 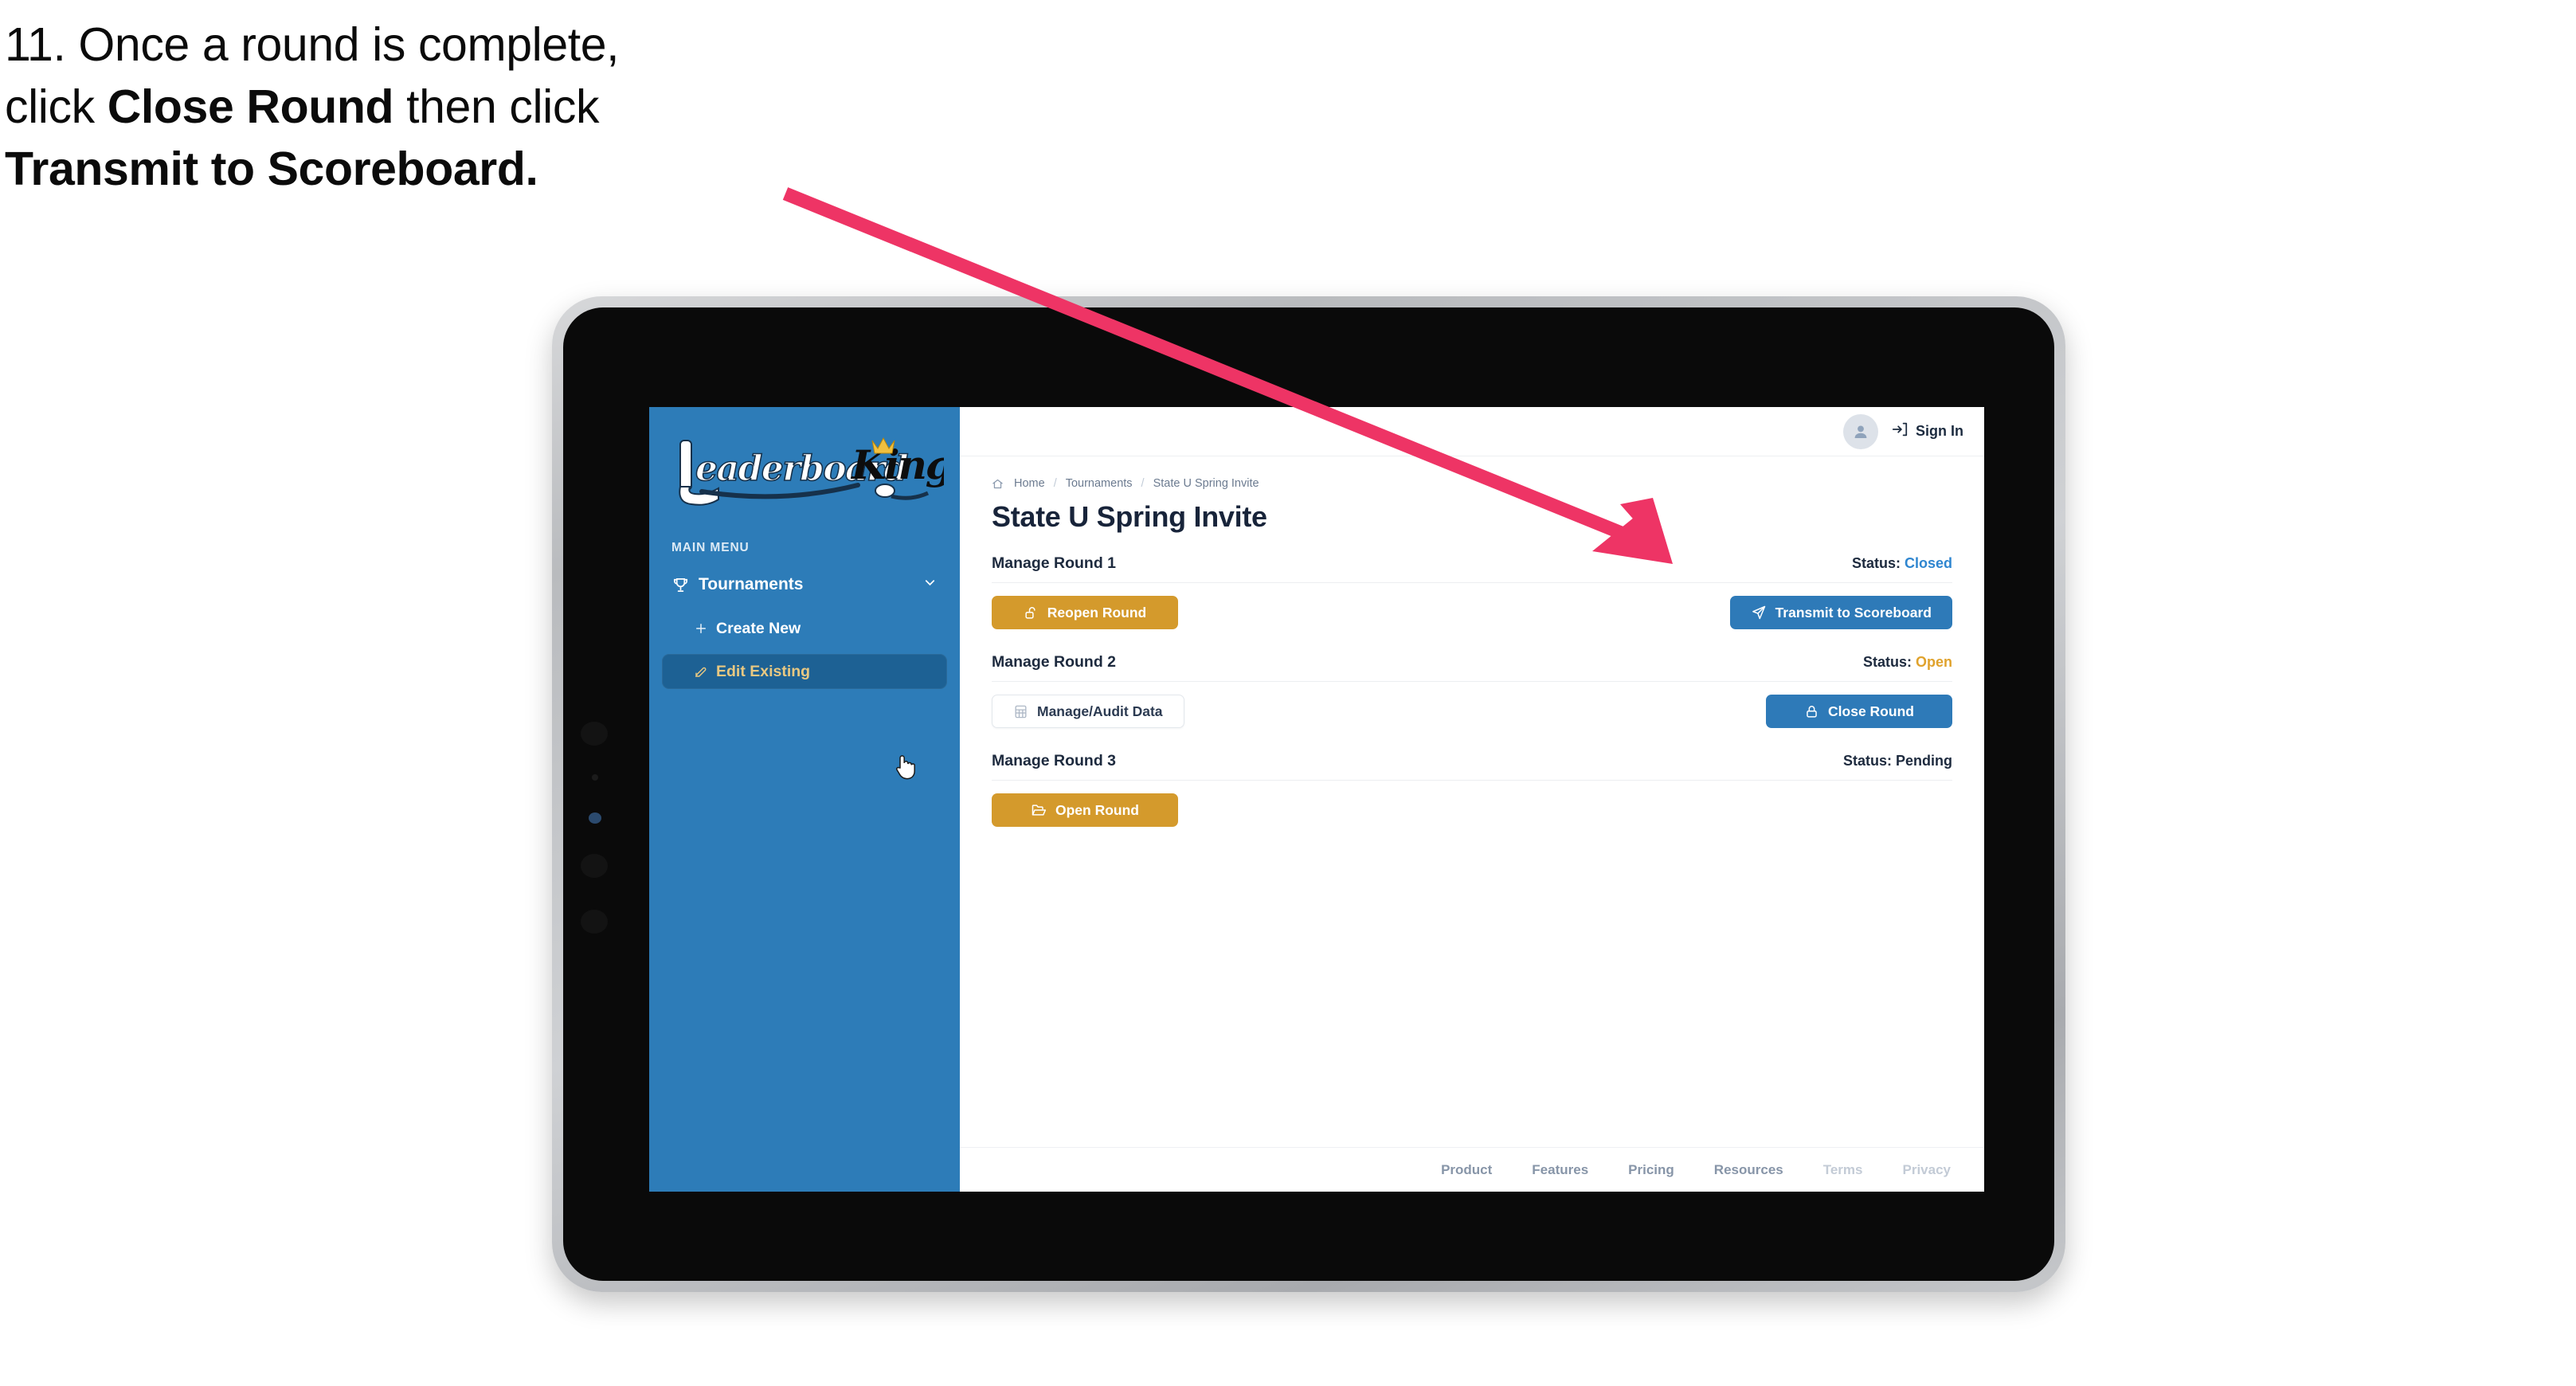 What do you see at coordinates (1900, 431) in the screenshot?
I see `sign-in-arrow-icon` at bounding box center [1900, 431].